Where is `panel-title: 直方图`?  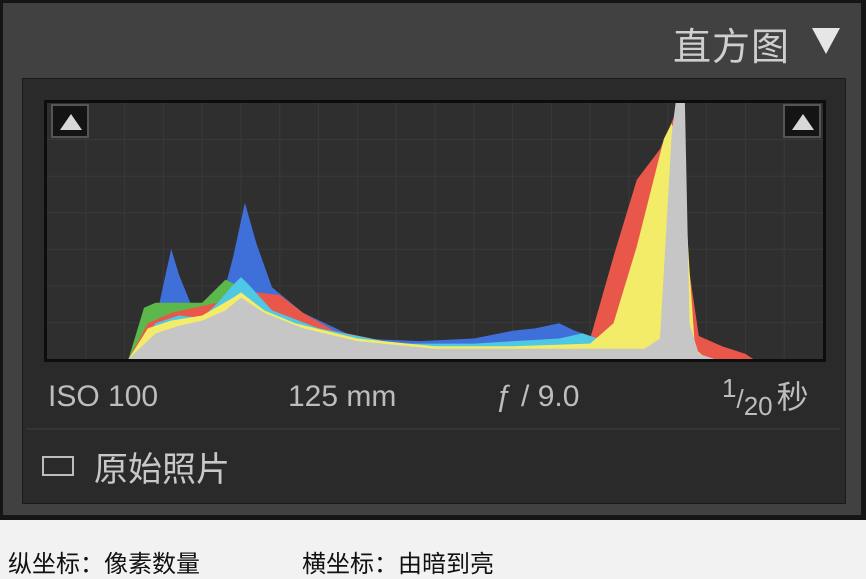 panel-title: 直方图 is located at coordinates (731, 43).